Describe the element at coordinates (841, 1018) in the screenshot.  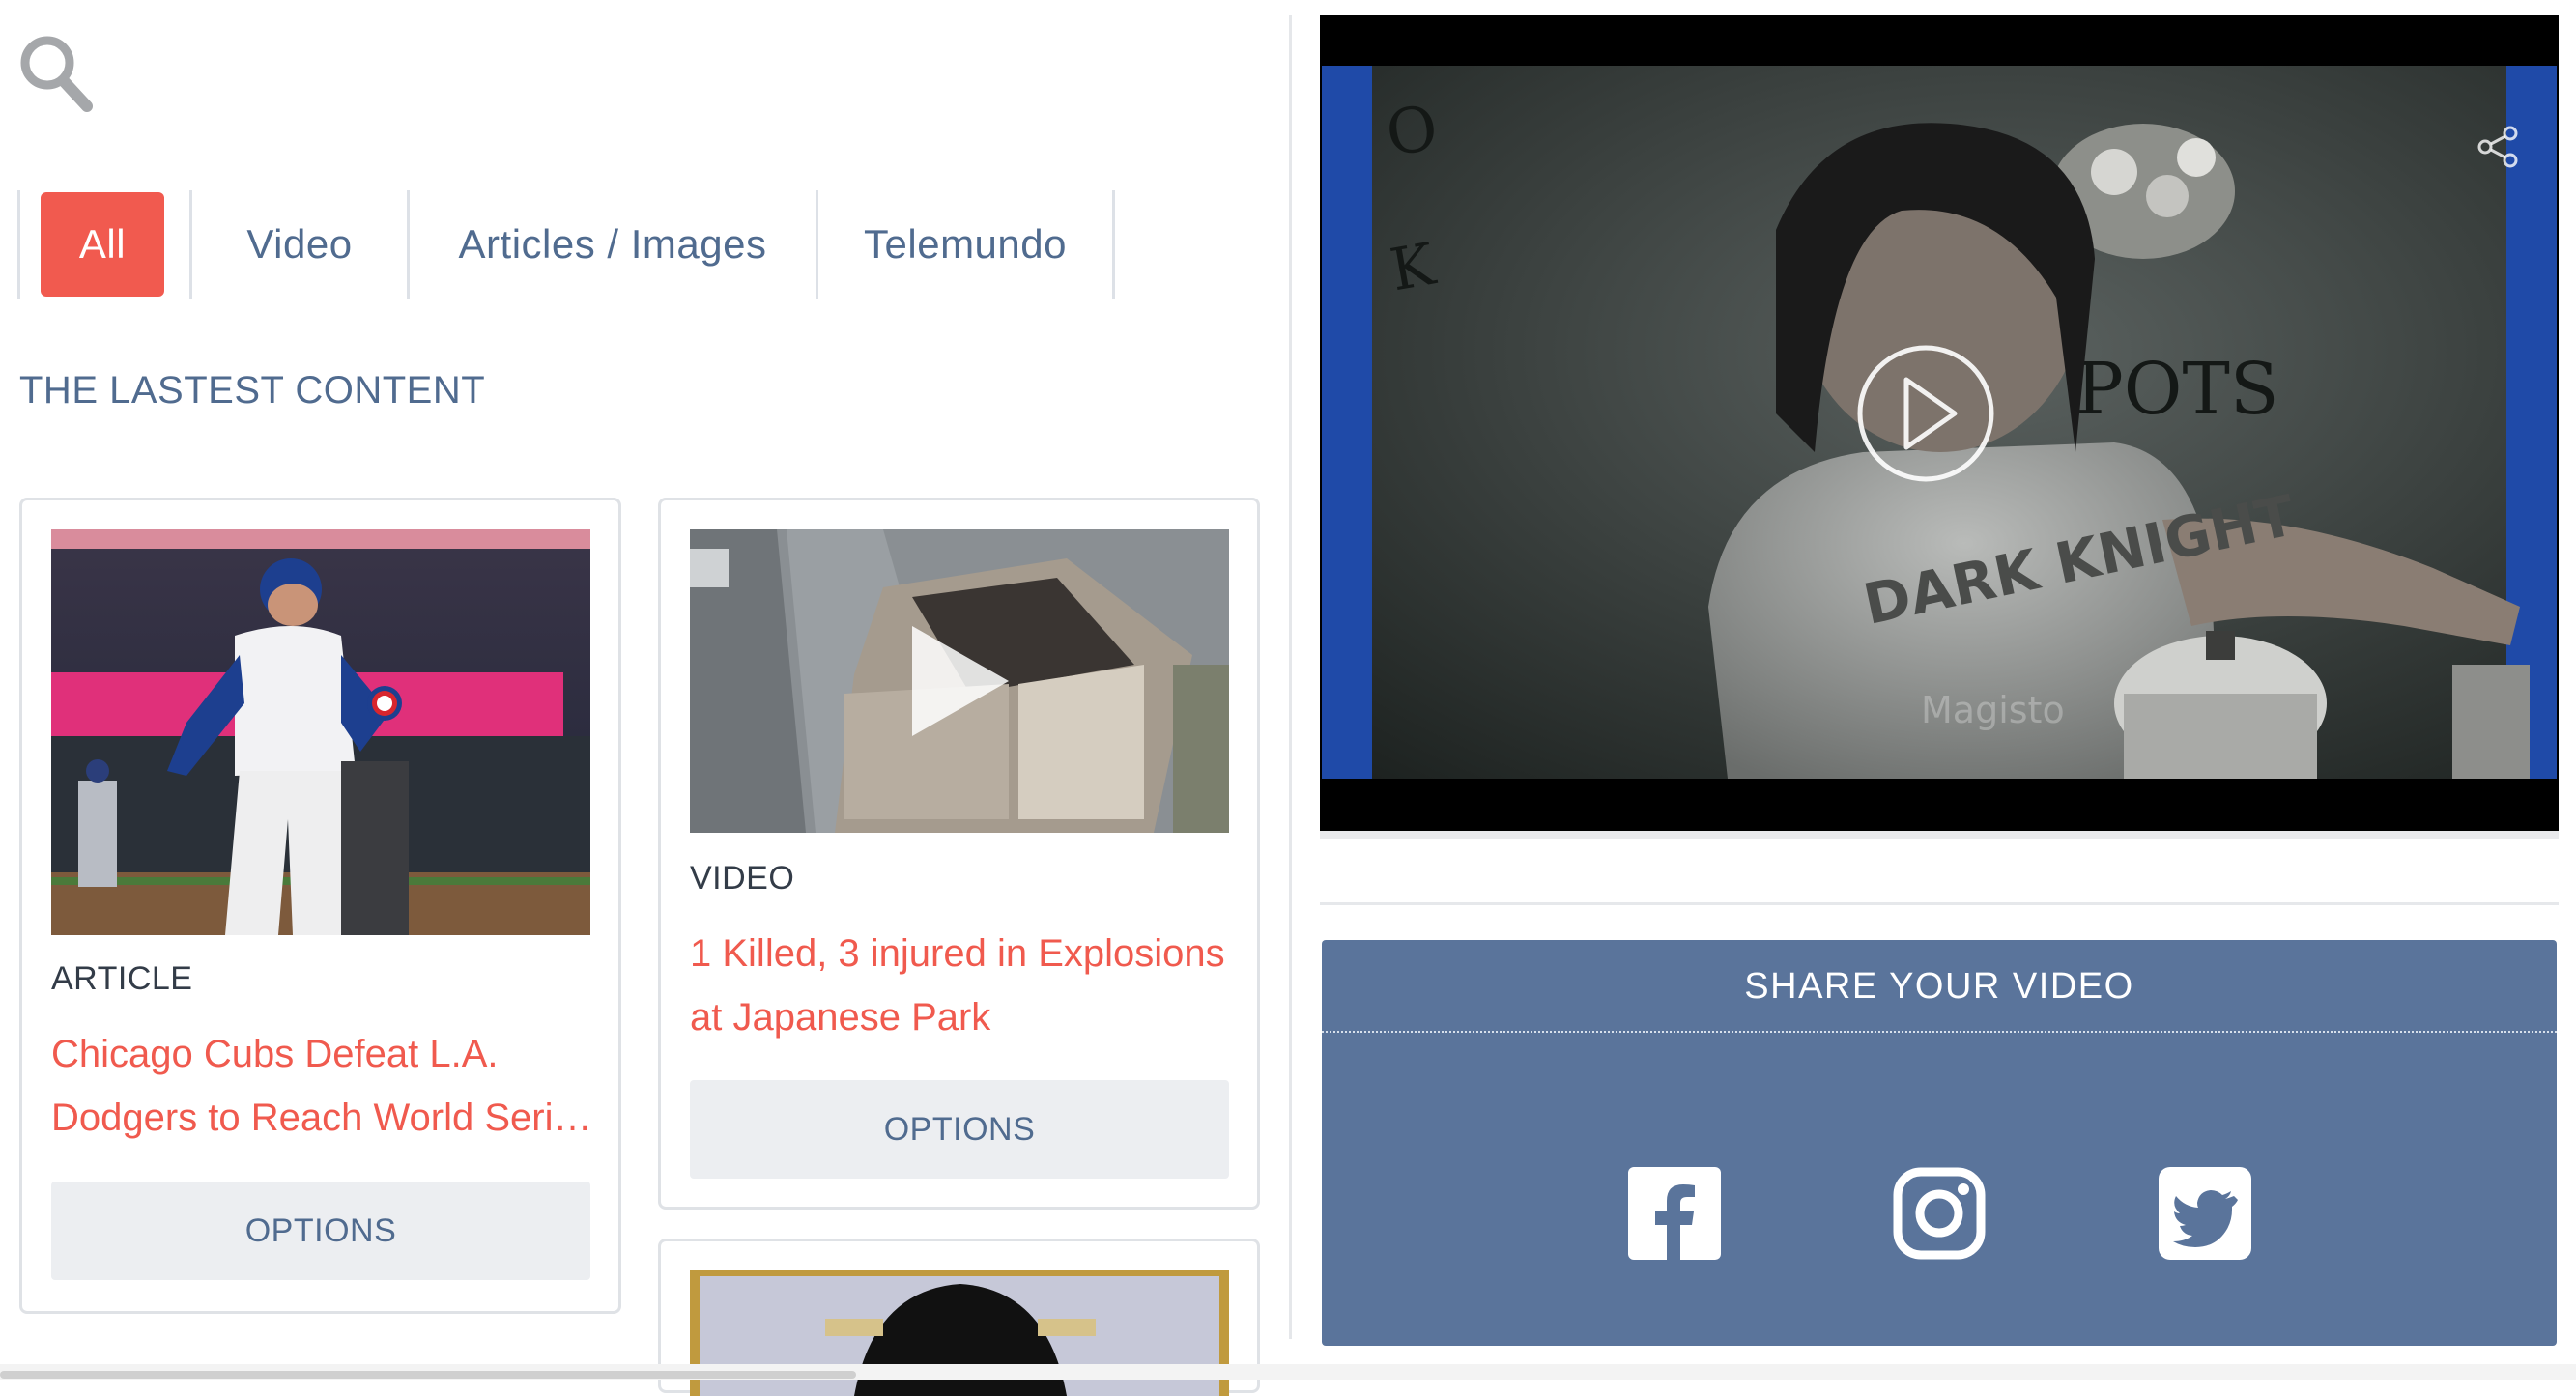
I see `title-line-2: at Japanese Park` at that location.